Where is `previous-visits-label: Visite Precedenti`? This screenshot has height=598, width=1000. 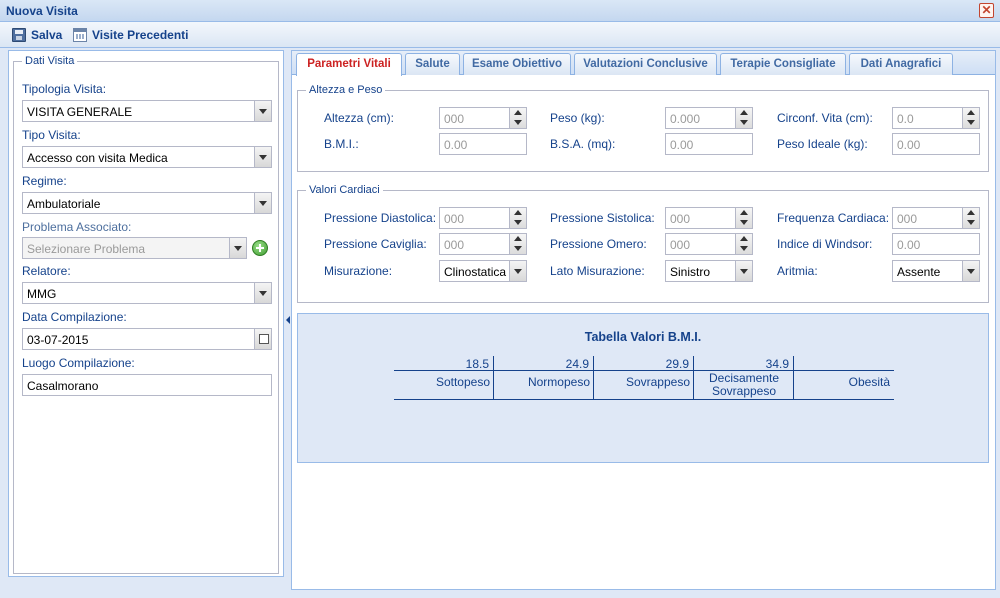 previous-visits-label: Visite Precedenti is located at coordinates (140, 35).